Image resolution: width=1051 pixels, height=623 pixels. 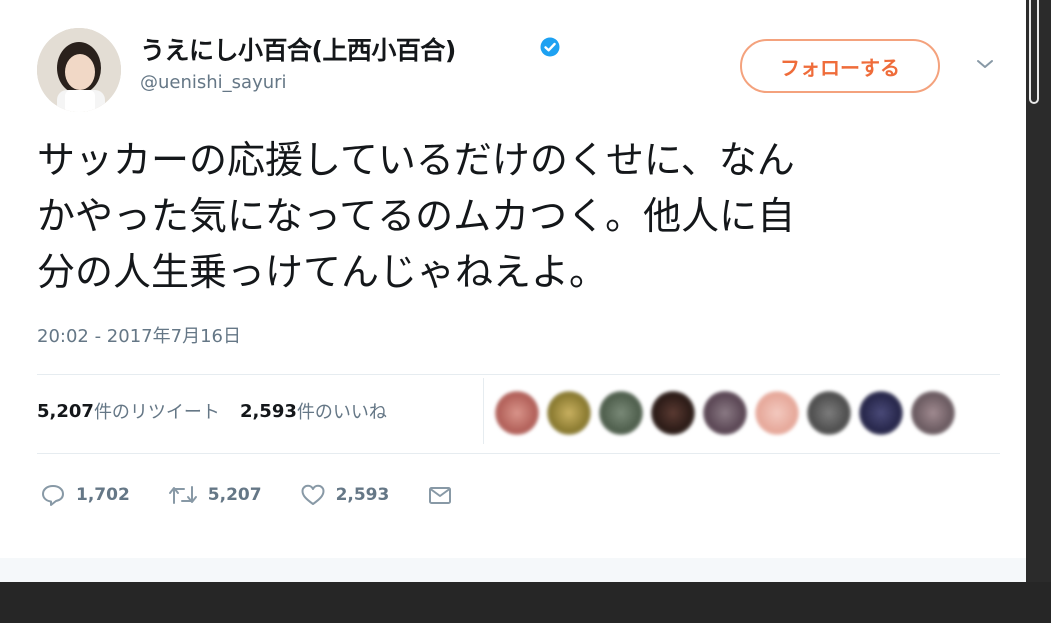 What do you see at coordinates (550, 47) in the screenshot?
I see `verified-badge-icon` at bounding box center [550, 47].